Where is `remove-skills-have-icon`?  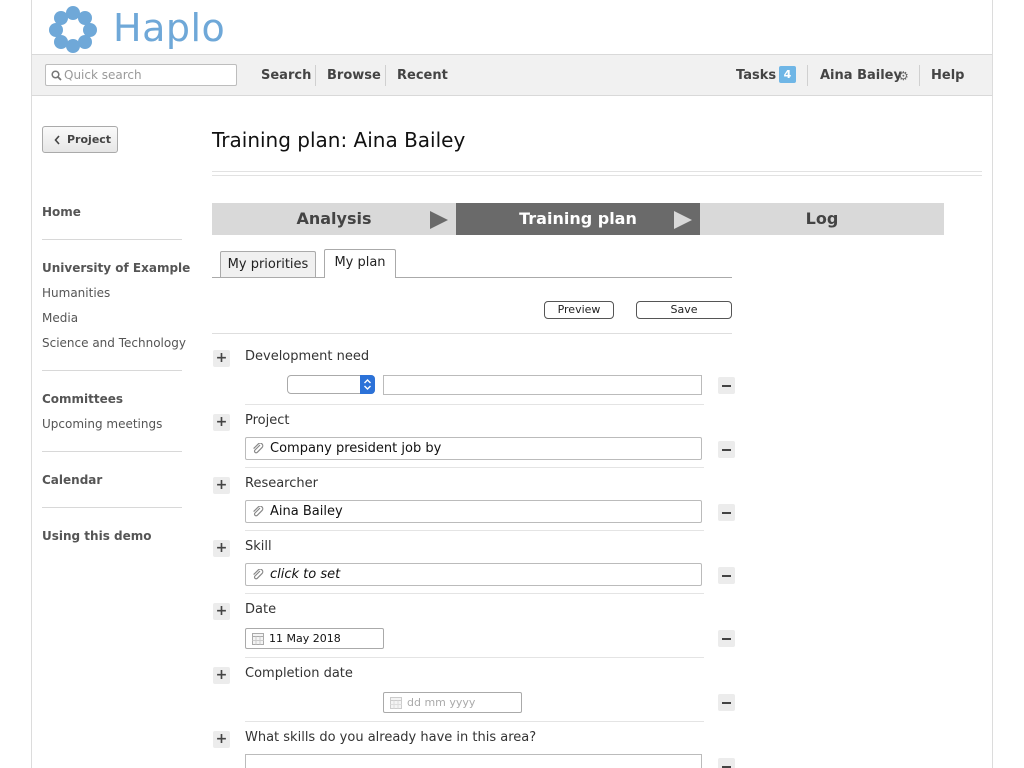 remove-skills-have-icon is located at coordinates (726, 763).